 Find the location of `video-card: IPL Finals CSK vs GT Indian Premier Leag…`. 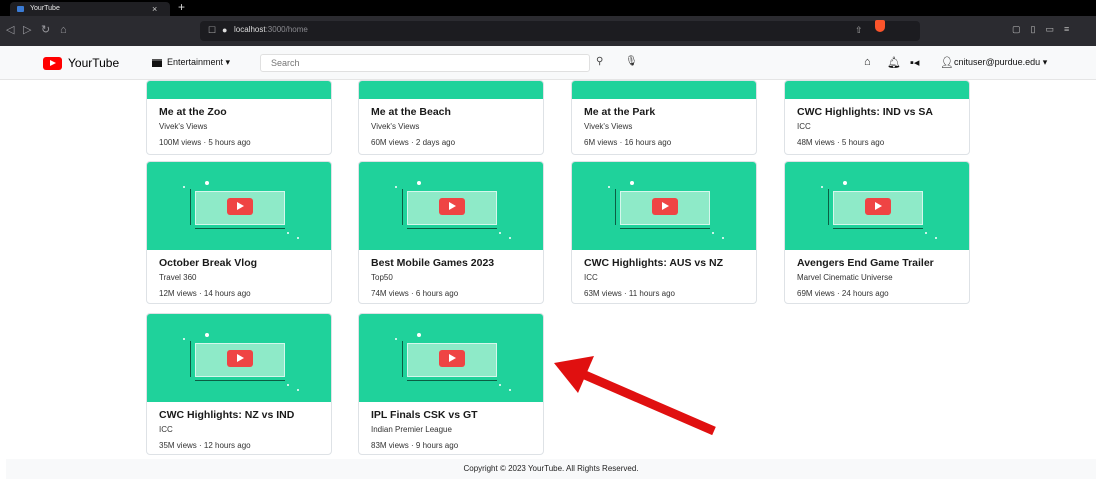

video-card: IPL Finals CSK vs GT Indian Premier Leag… is located at coordinates (451, 384).